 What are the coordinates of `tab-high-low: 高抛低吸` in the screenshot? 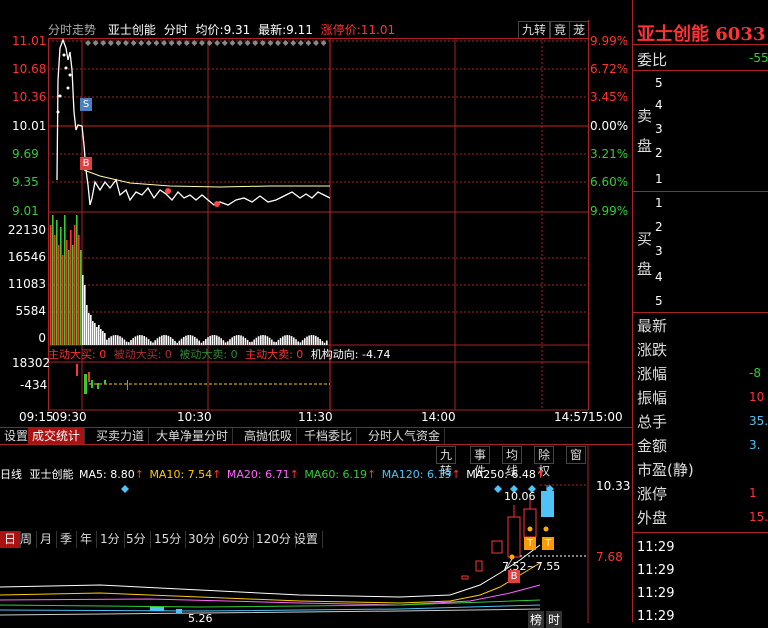 It's located at (269, 436).